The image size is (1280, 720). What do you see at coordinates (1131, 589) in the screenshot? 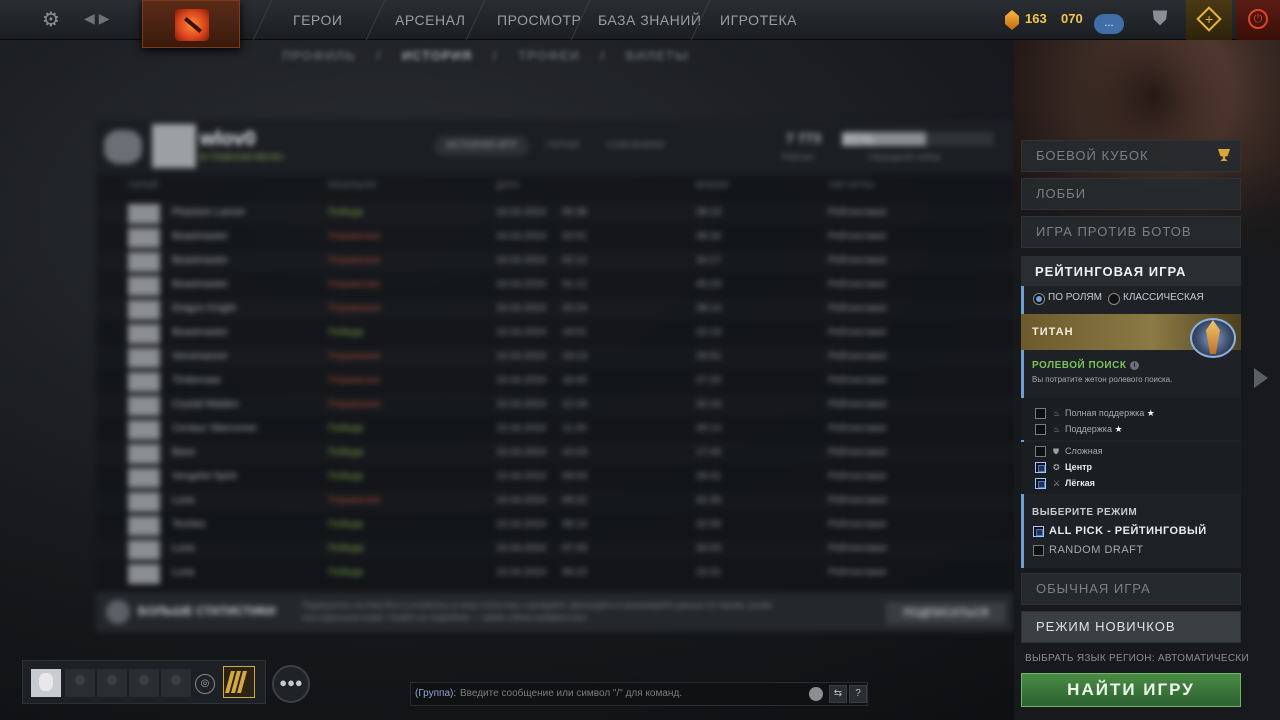
I see `normal-game-button: ОБЫЧНАЯ ИГРА` at bounding box center [1131, 589].